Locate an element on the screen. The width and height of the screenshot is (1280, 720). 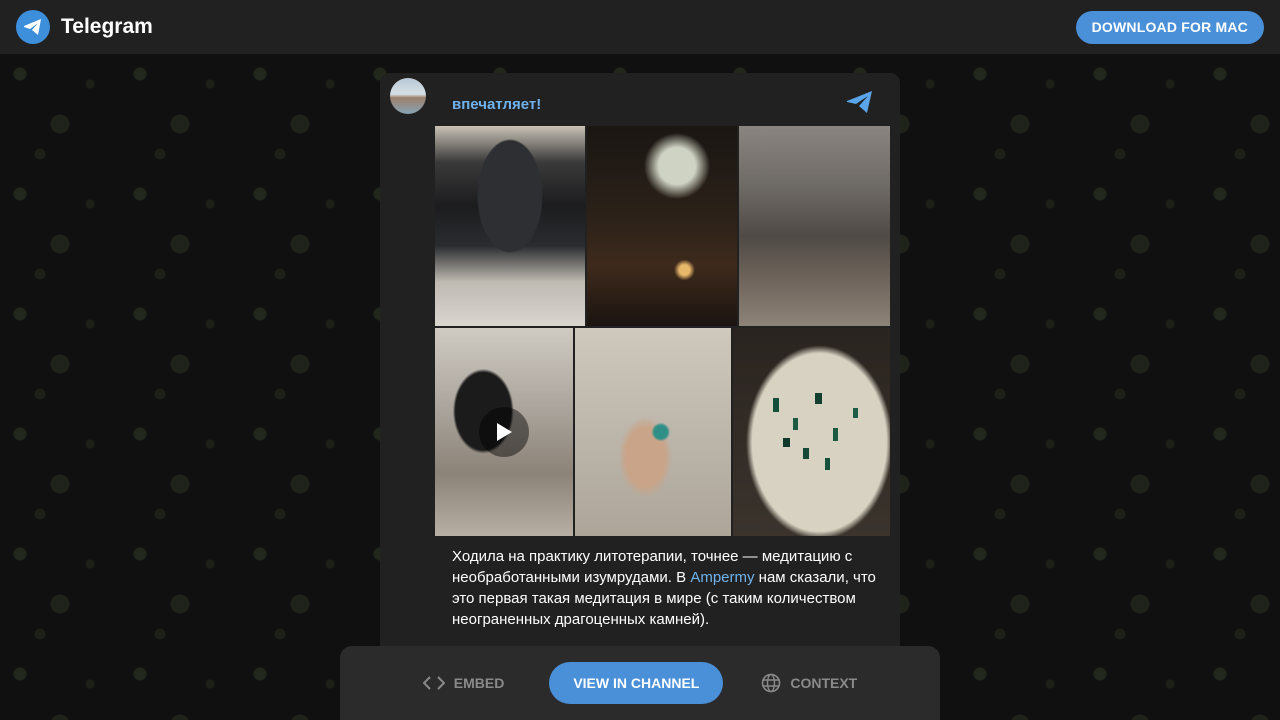
bottom-action-bar: EMBED VIEW IN CHANNEL CONTEXT is located at coordinates (640, 683).